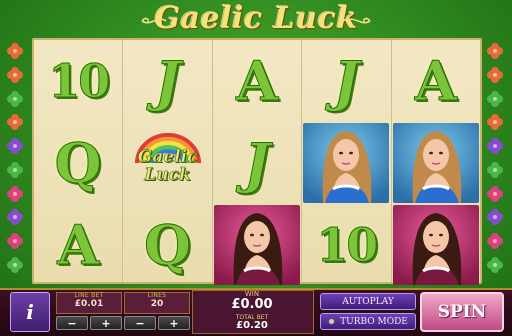  Describe the element at coordinates (72, 323) in the screenshot. I see `line-bet-decrease-button: −` at that location.